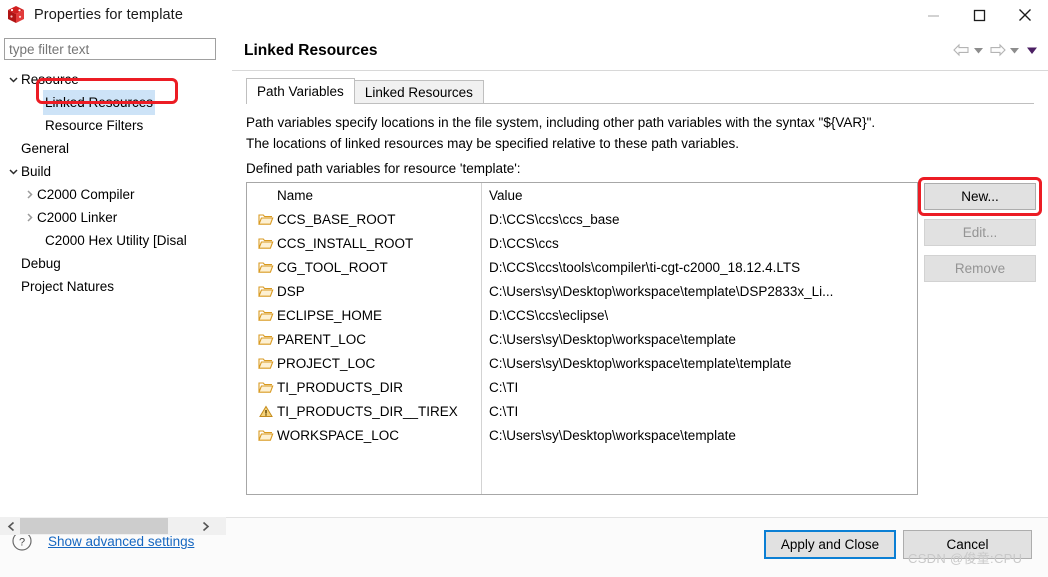 The height and width of the screenshot is (577, 1048). Describe the element at coordinates (549, 315) in the screenshot. I see `table-cell-value: D:\CCS\ccs\eclipse\` at that location.